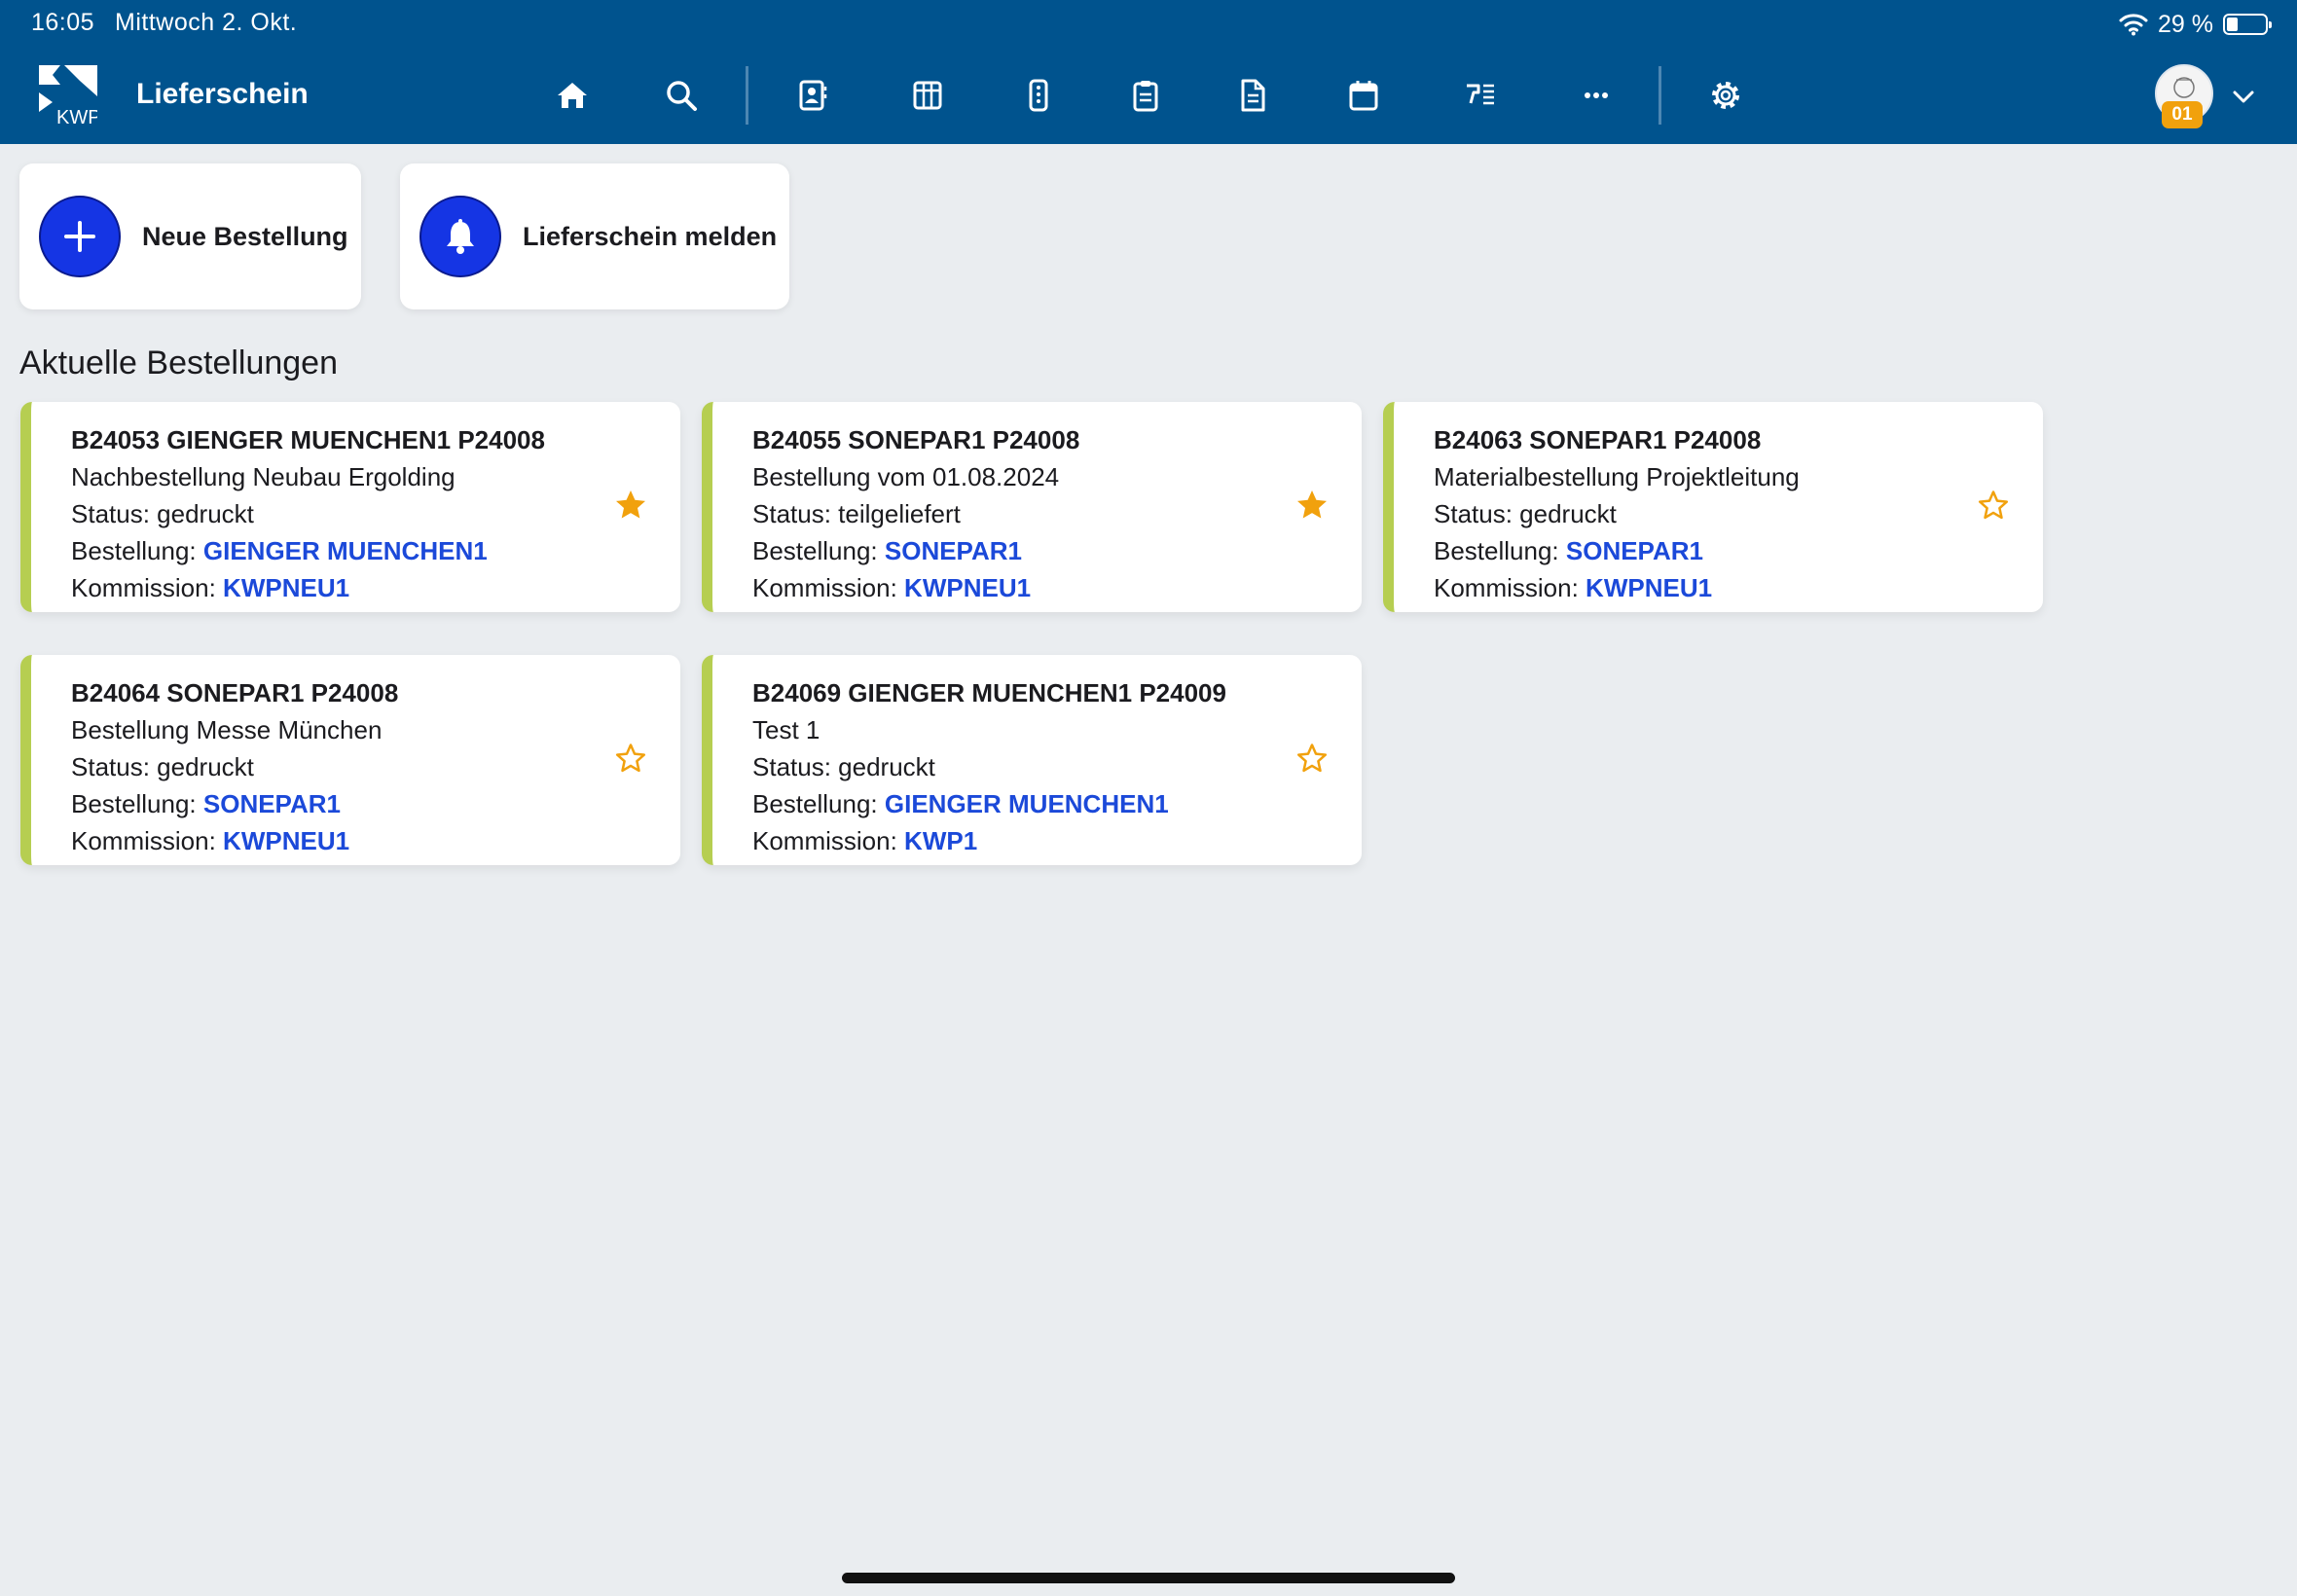  I want to click on status-time: 16:05, so click(63, 22).